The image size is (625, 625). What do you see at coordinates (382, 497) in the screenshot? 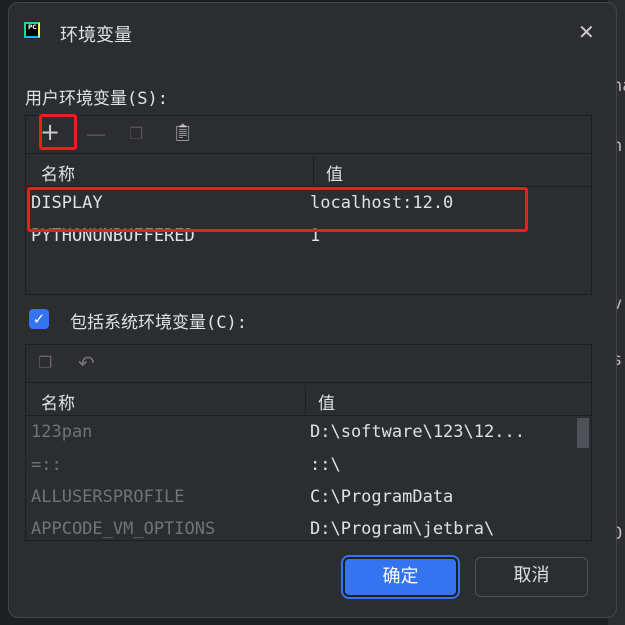
I see `var-value: C:\ProgramData` at bounding box center [382, 497].